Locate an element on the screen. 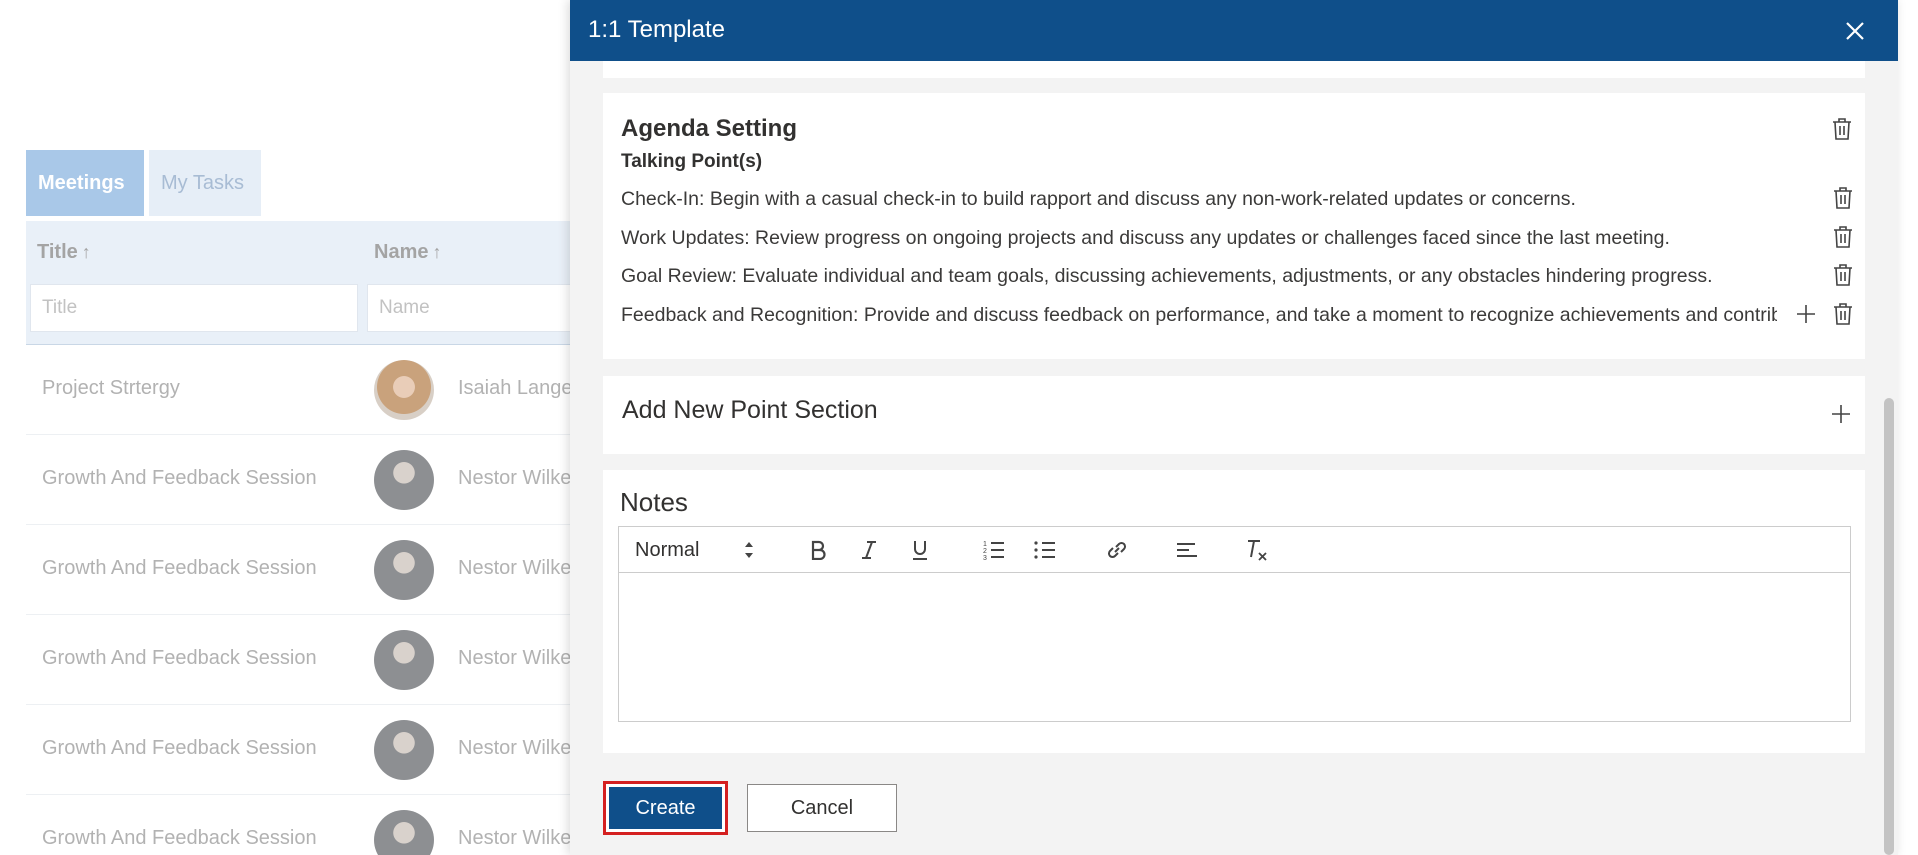 This screenshot has width=1918, height=855. link-icon is located at coordinates (1117, 550).